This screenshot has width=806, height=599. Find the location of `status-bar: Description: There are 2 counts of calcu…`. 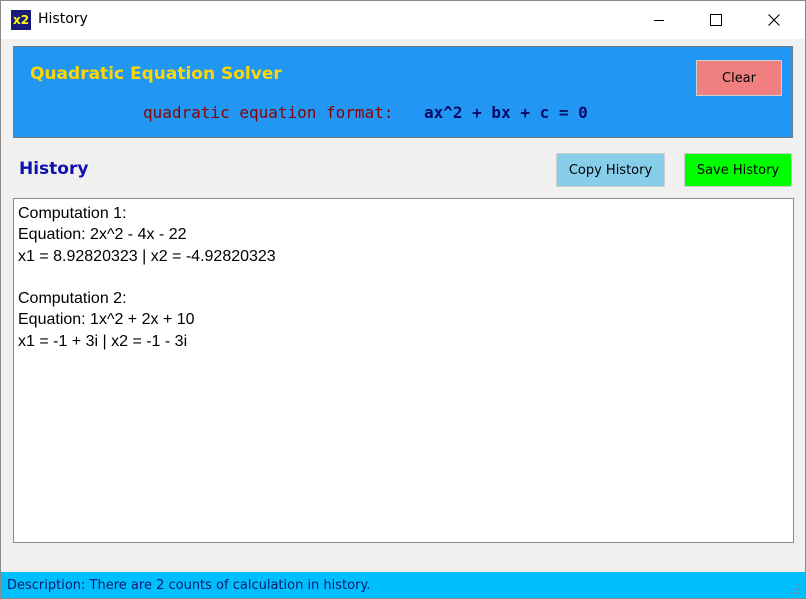

status-bar: Description: There are 2 counts of calcu… is located at coordinates (403, 585).